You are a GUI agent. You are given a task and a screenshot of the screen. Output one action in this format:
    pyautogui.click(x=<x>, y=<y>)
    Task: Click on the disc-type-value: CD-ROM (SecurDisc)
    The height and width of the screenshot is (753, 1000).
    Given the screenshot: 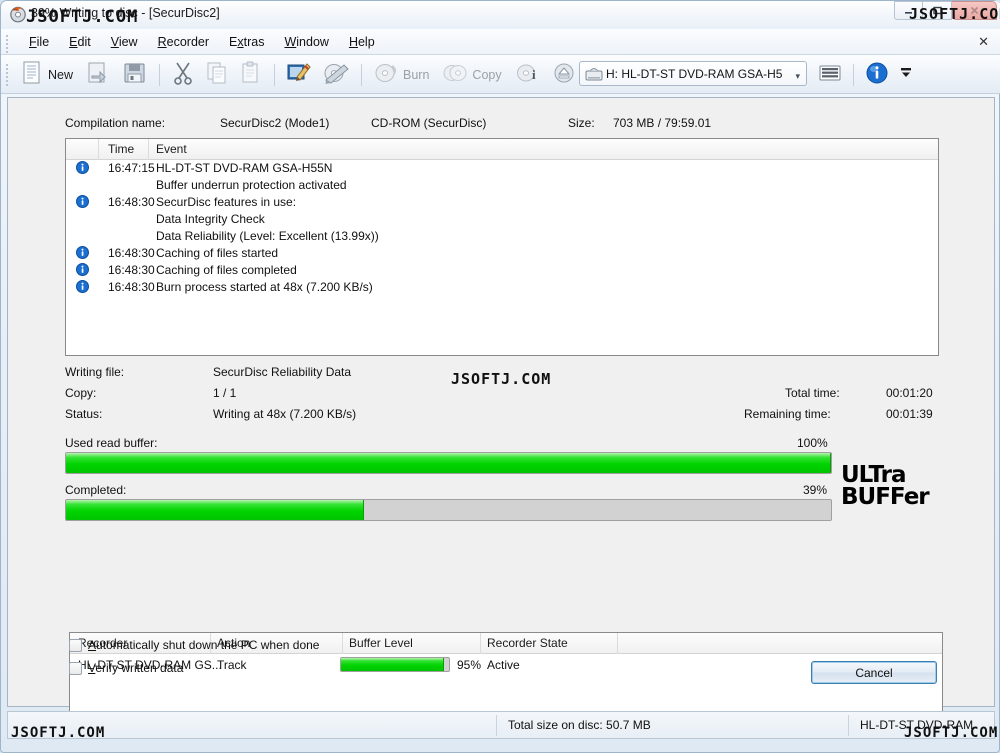 What is the action you would take?
    pyautogui.click(x=429, y=123)
    